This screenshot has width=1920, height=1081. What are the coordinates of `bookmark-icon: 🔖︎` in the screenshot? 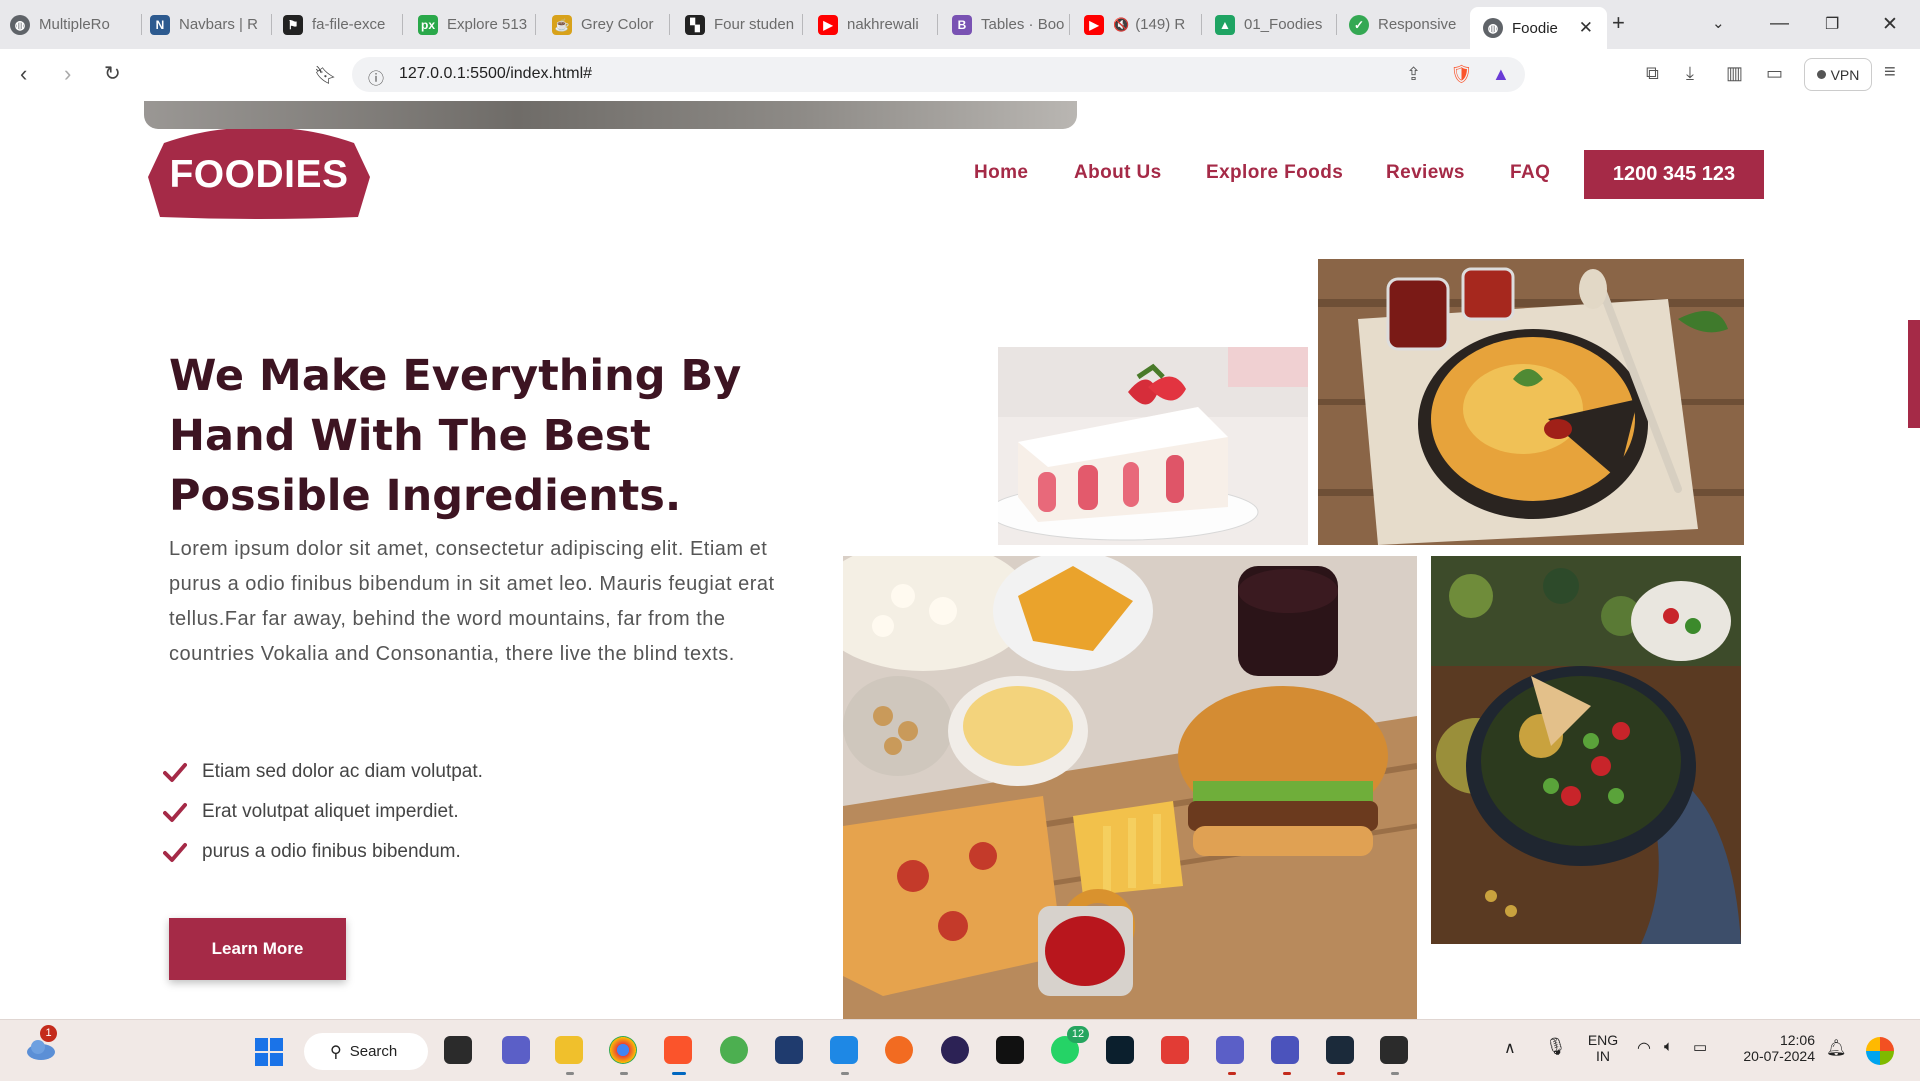 It's located at (325, 75).